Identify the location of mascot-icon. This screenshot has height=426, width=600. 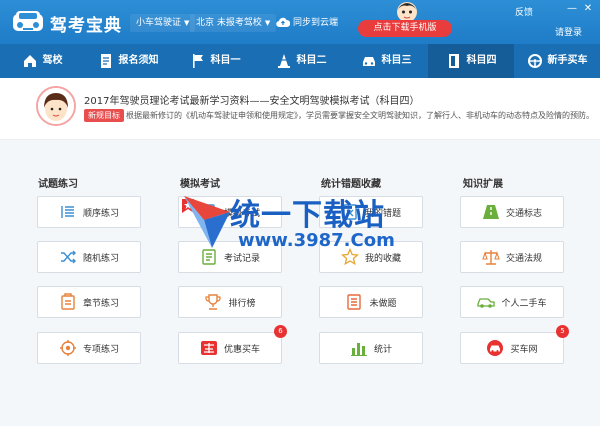
(407, 12).